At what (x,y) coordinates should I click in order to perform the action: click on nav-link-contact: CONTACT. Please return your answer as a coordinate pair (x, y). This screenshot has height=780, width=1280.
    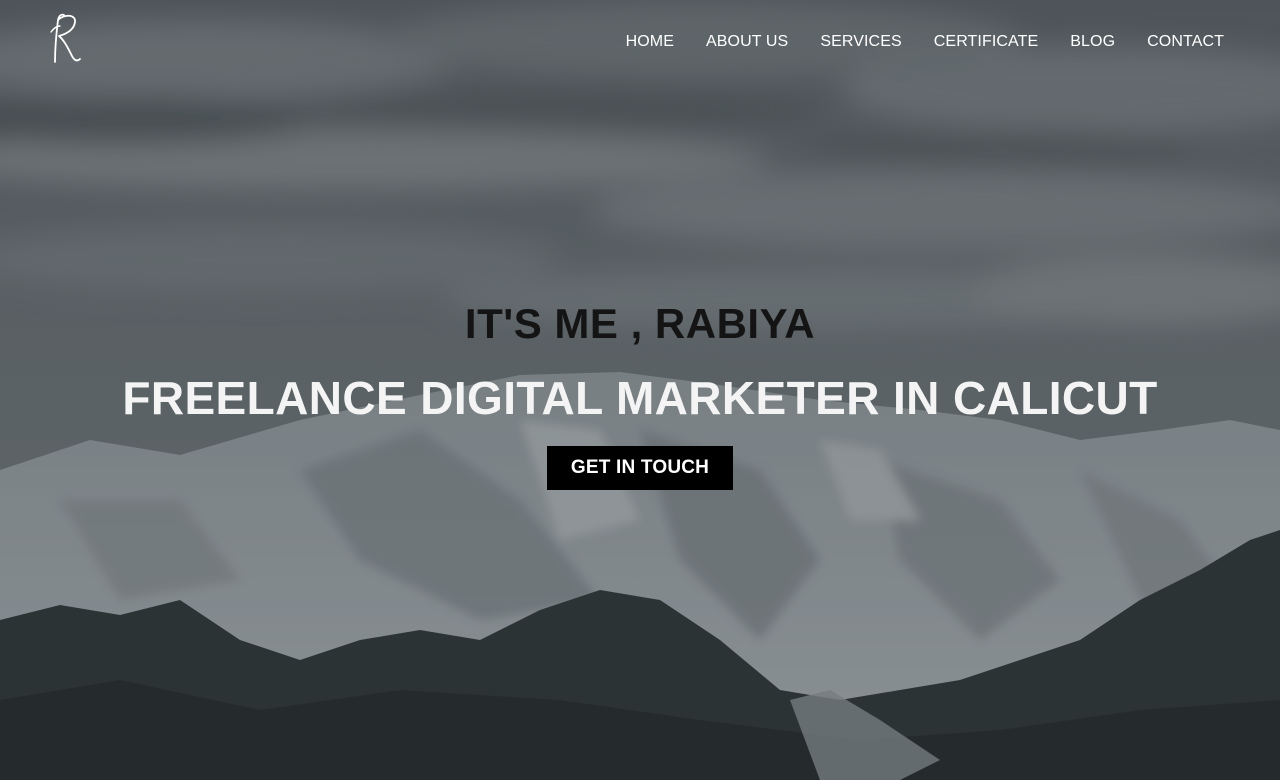
    Looking at the image, I should click on (1177, 42).